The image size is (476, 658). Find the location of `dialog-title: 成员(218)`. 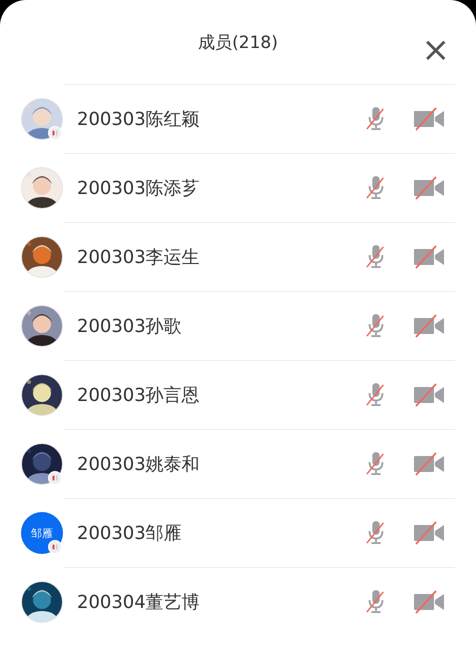

dialog-title: 成员(218) is located at coordinates (238, 43).